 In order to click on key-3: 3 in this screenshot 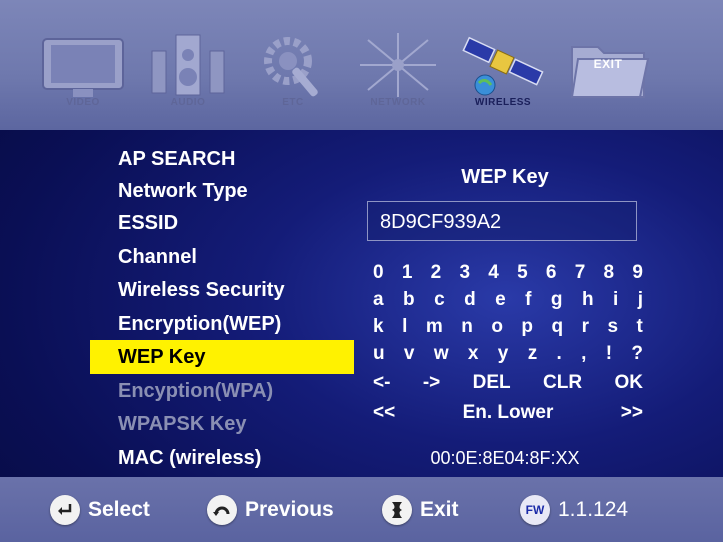, I will do `click(464, 275)`.